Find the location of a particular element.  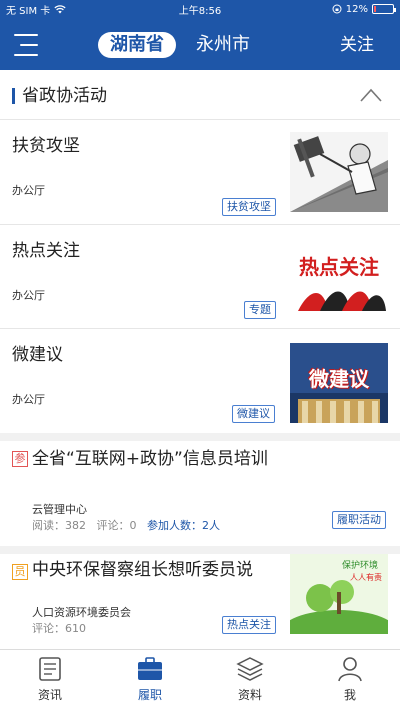

comment-count: 610 is located at coordinates (75, 628).